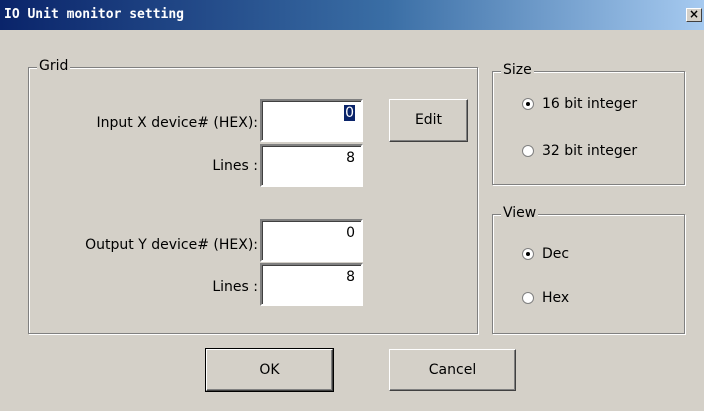 This screenshot has width=704, height=411. What do you see at coordinates (54, 66) in the screenshot?
I see `grid-legend: Grid` at bounding box center [54, 66].